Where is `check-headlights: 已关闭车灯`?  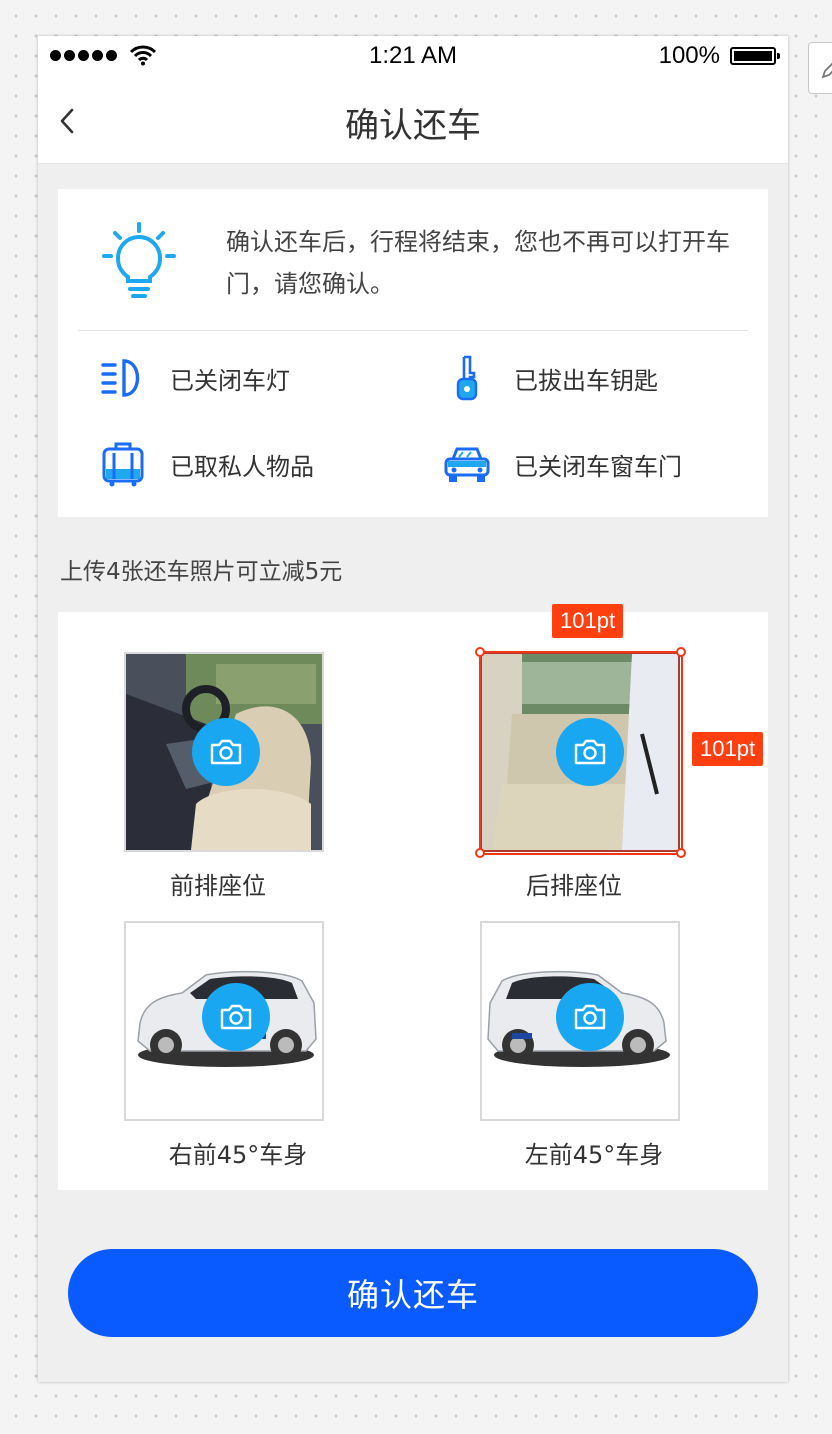 check-headlights: 已关闭车灯 is located at coordinates (194, 378).